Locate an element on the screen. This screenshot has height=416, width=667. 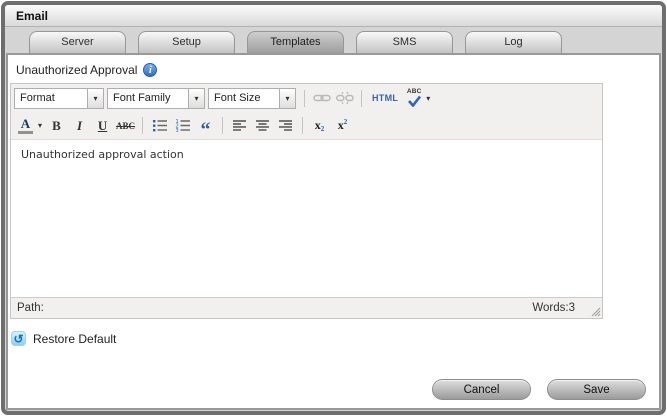
underline-button: U is located at coordinates (102, 126).